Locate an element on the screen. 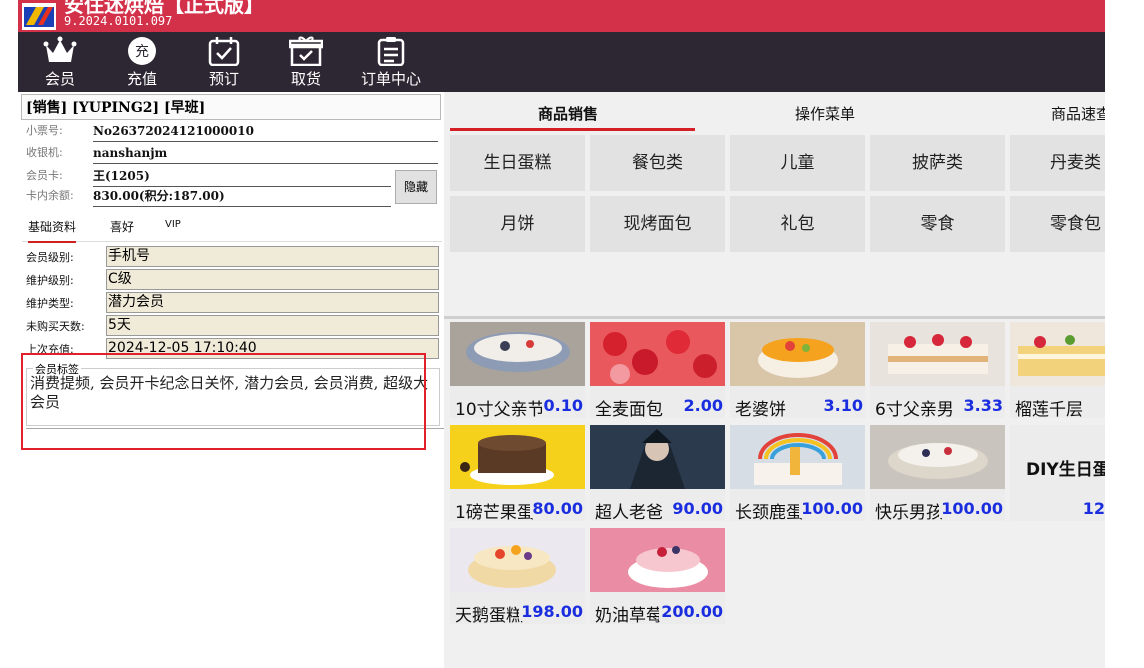  product-price: 2.00 is located at coordinates (702, 405).